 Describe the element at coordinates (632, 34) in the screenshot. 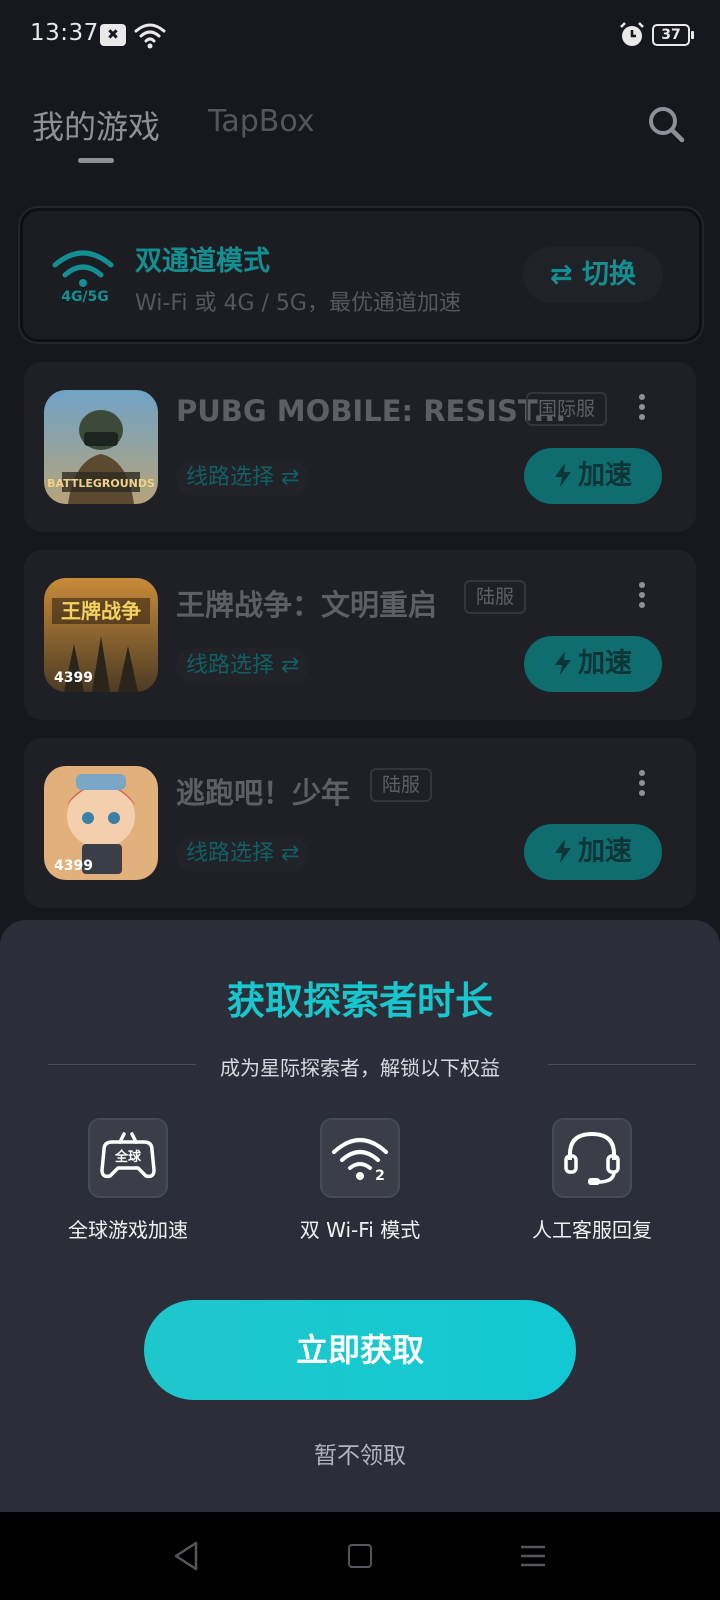

I see `alarm-icon` at that location.